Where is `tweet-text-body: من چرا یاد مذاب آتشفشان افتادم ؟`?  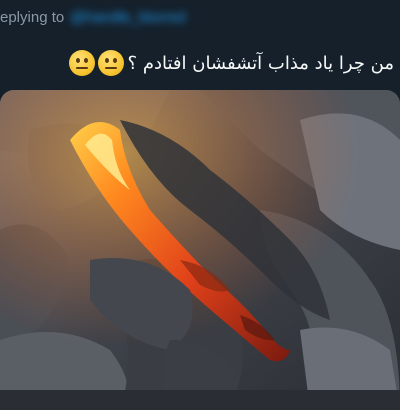
tweet-text-body: من چرا یاد مذاب آتشفشان افتادم ؟ is located at coordinates (260, 63).